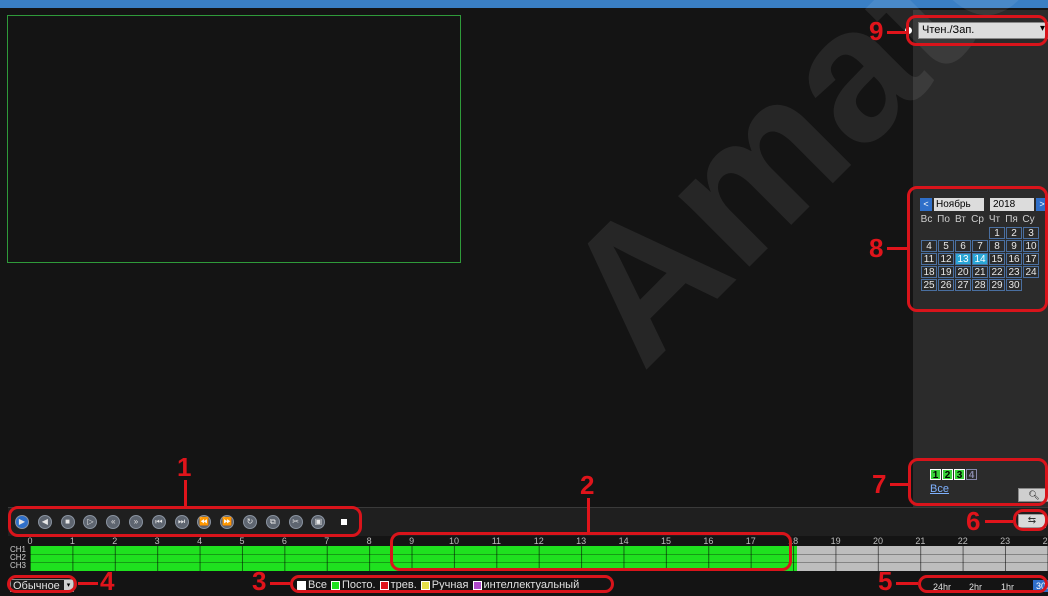 Image resolution: width=1048 pixels, height=596 pixels. Describe the element at coordinates (115, 541) in the screenshot. I see `hour-tick-label: 2` at that location.